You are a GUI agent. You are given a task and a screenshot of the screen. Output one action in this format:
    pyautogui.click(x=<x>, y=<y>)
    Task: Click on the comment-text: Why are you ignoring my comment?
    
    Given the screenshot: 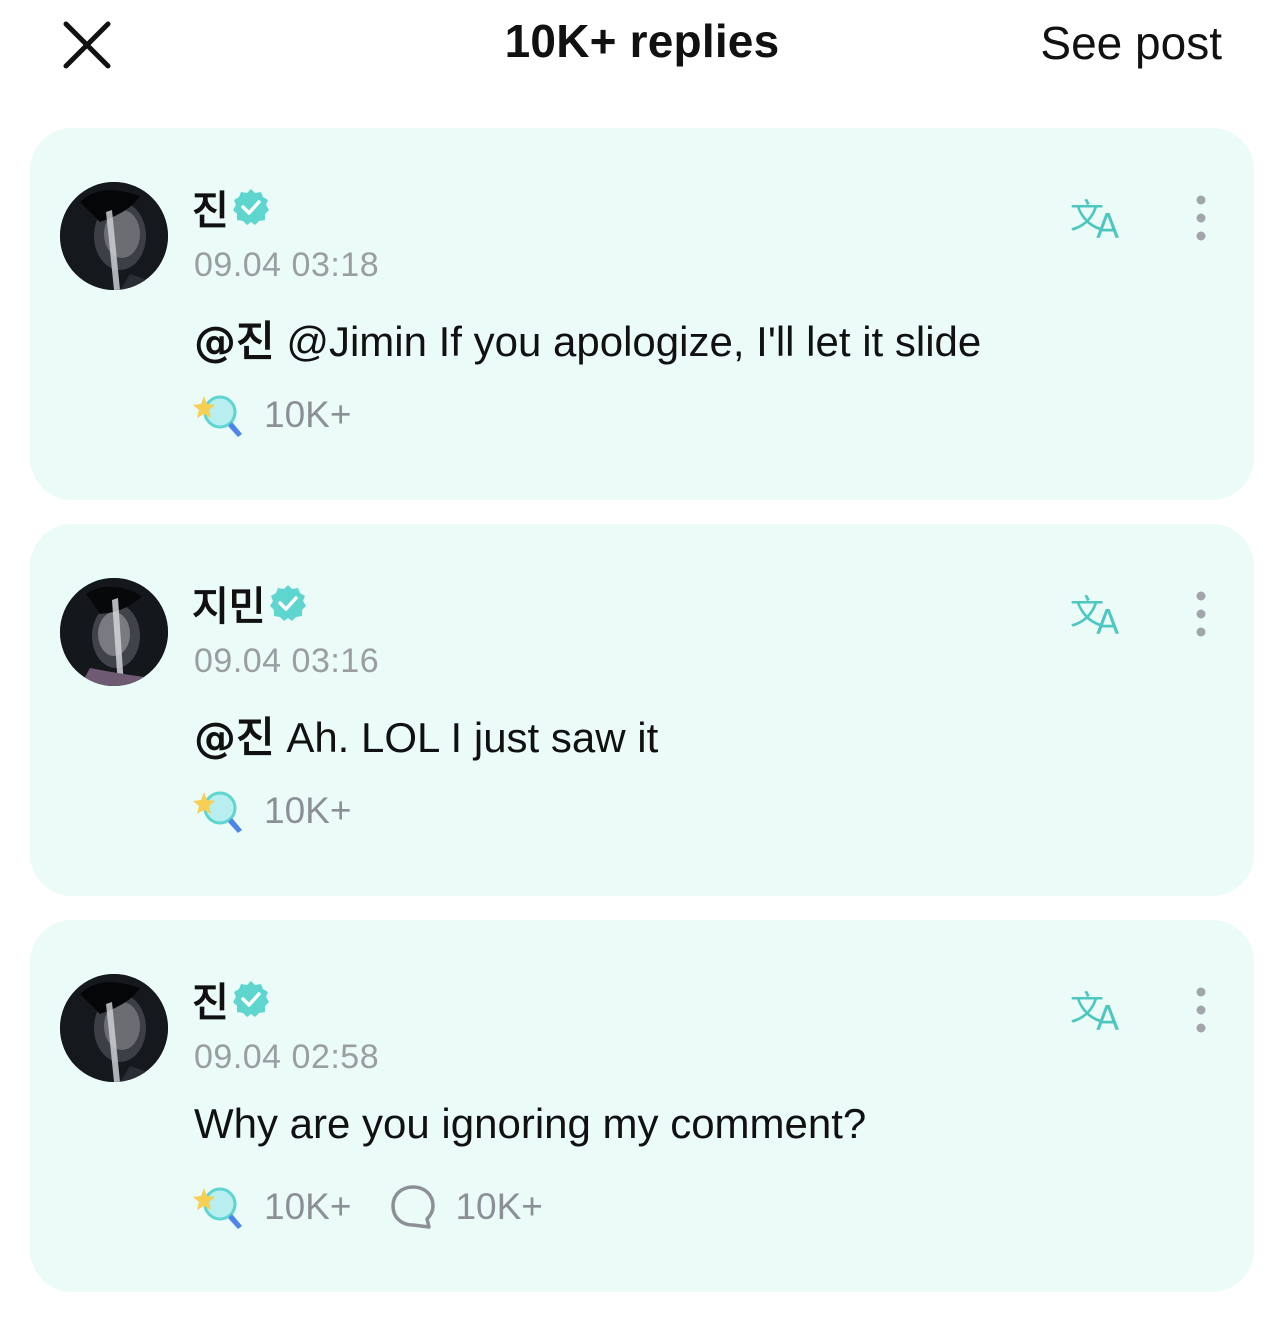 What is the action you would take?
    pyautogui.click(x=530, y=1124)
    